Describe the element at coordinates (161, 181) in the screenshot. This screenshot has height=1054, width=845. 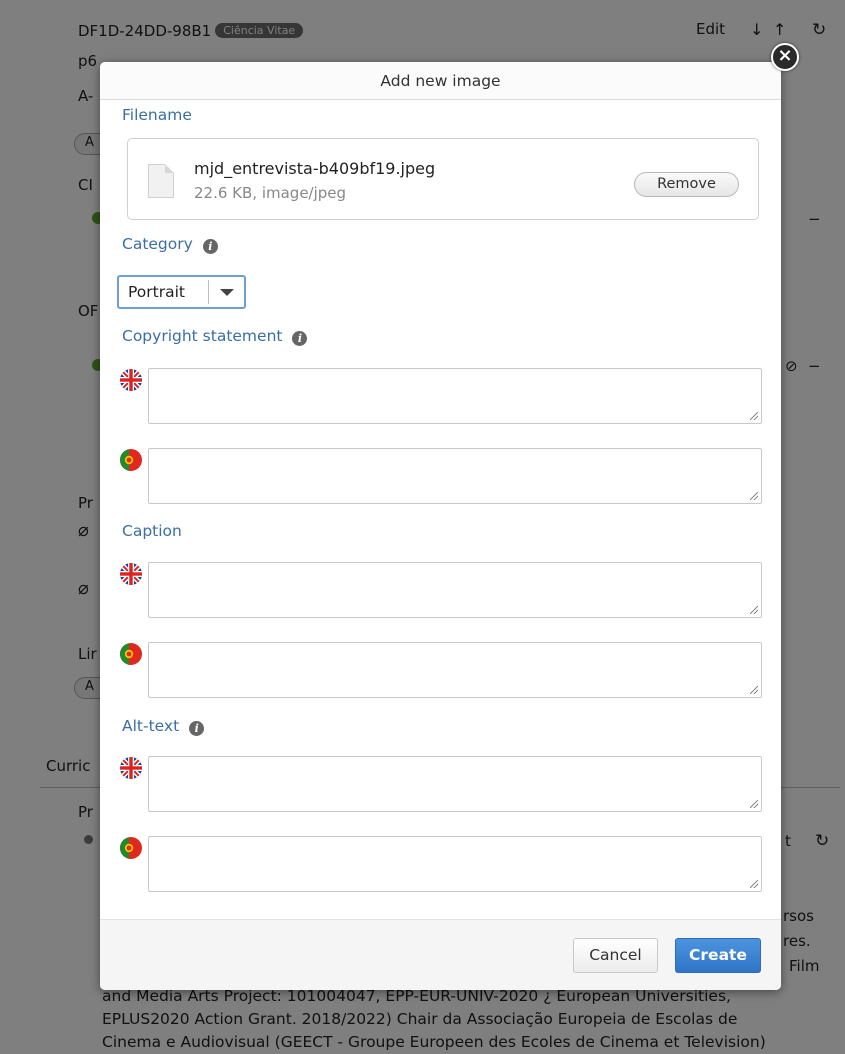
I see `file-icon` at that location.